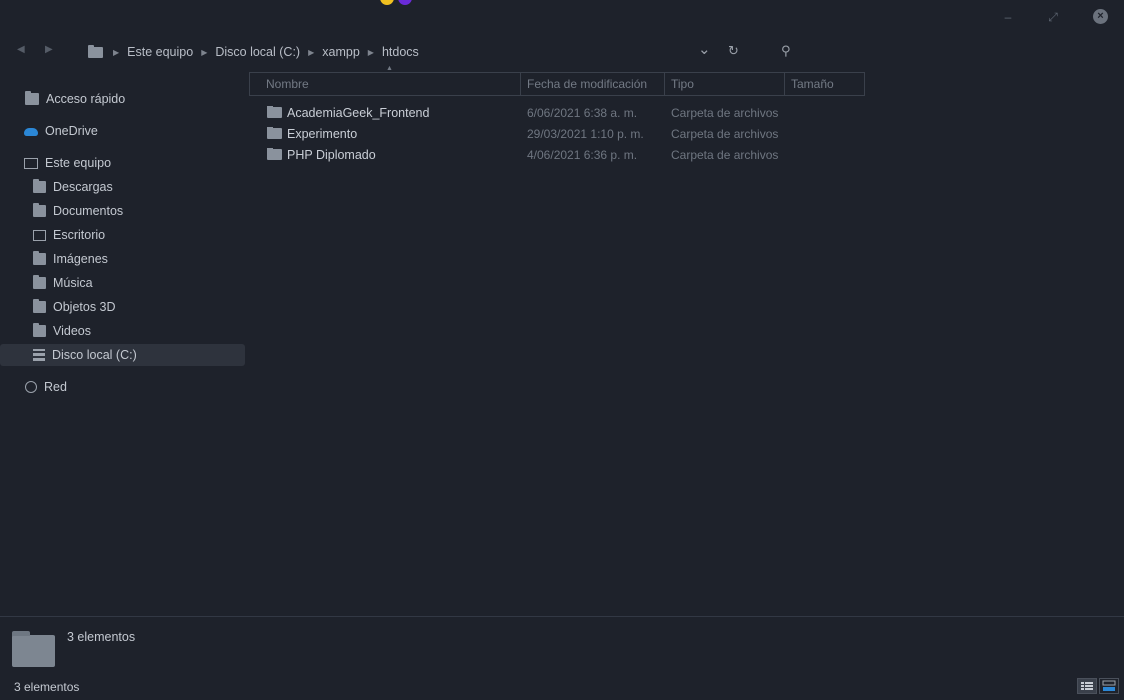 This screenshot has height=700, width=1124. What do you see at coordinates (122, 331) in the screenshot?
I see `sidebar-item-videos: Videos` at bounding box center [122, 331].